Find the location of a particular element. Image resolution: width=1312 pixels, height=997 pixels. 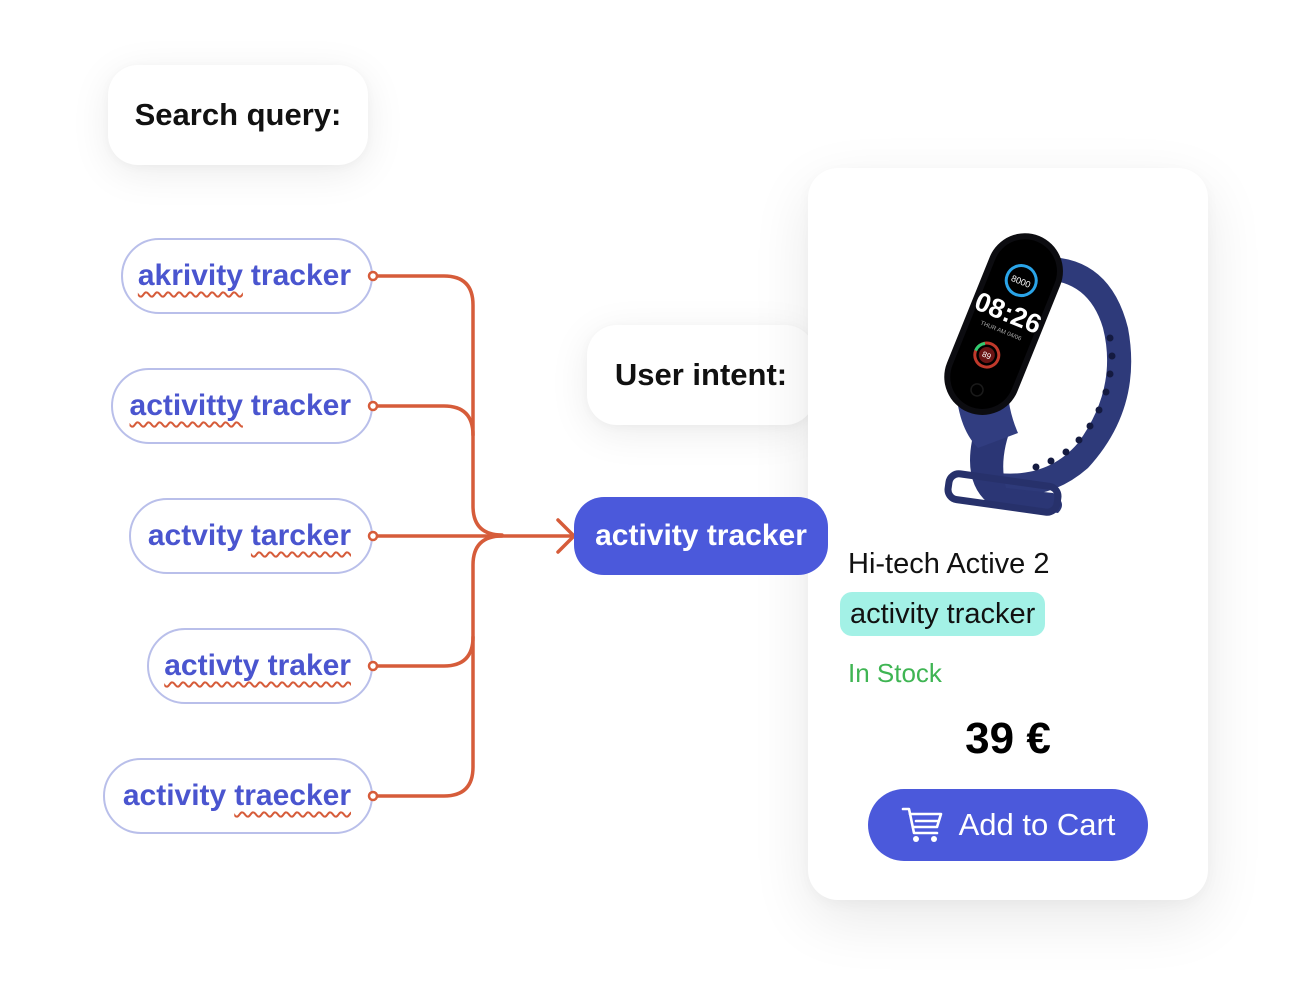

shopping-cart-icon is located at coordinates (921, 824).